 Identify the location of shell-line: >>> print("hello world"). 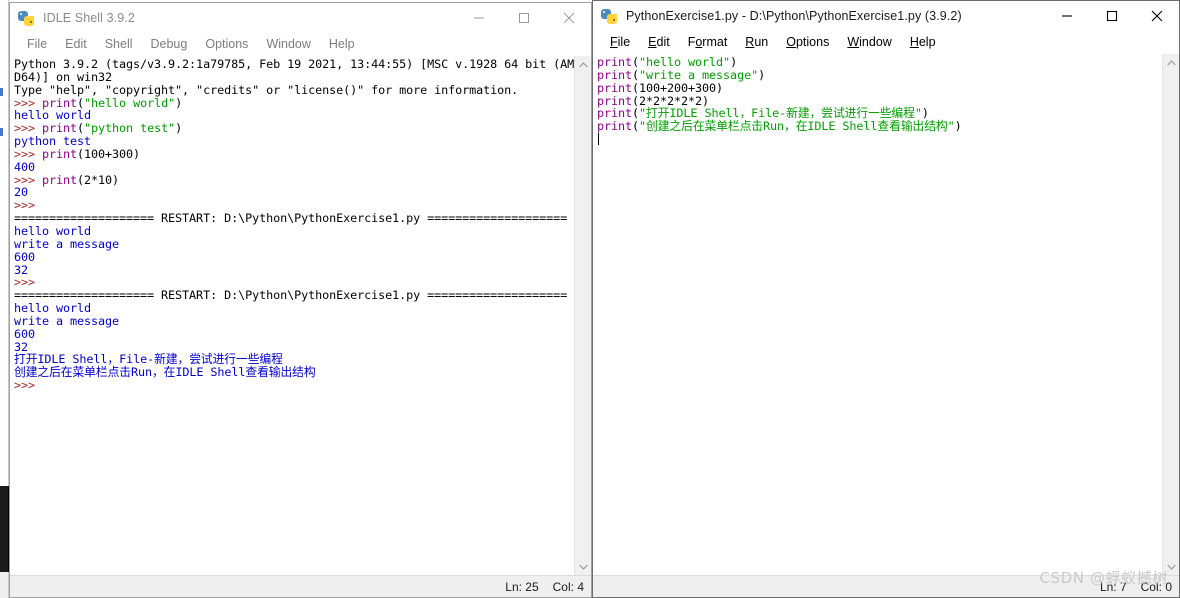
(294, 102).